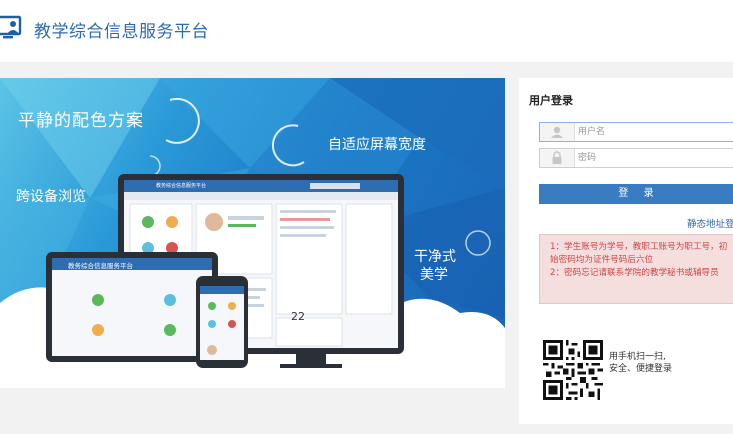 Image resolution: width=733 pixels, height=434 pixels. Describe the element at coordinates (181, 186) in the screenshot. I see `mock-screen-title: 教务综合信息服务平台` at that location.